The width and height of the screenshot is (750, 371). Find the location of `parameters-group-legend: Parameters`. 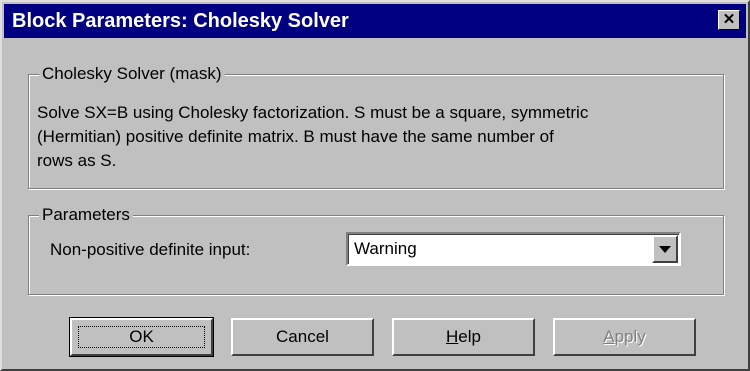

parameters-group-legend: Parameters is located at coordinates (86, 215).